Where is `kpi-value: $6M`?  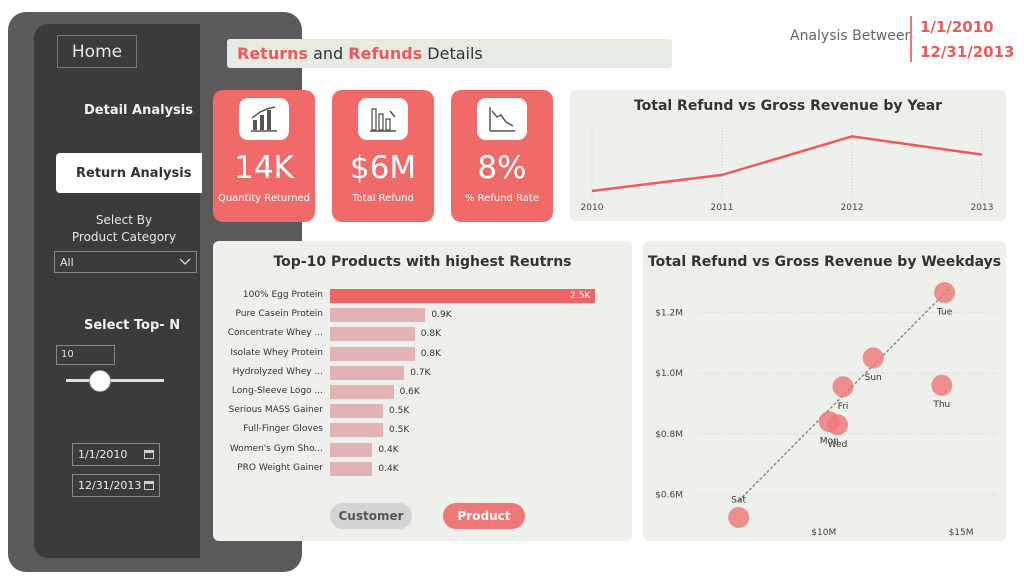 kpi-value: $6M is located at coordinates (383, 168).